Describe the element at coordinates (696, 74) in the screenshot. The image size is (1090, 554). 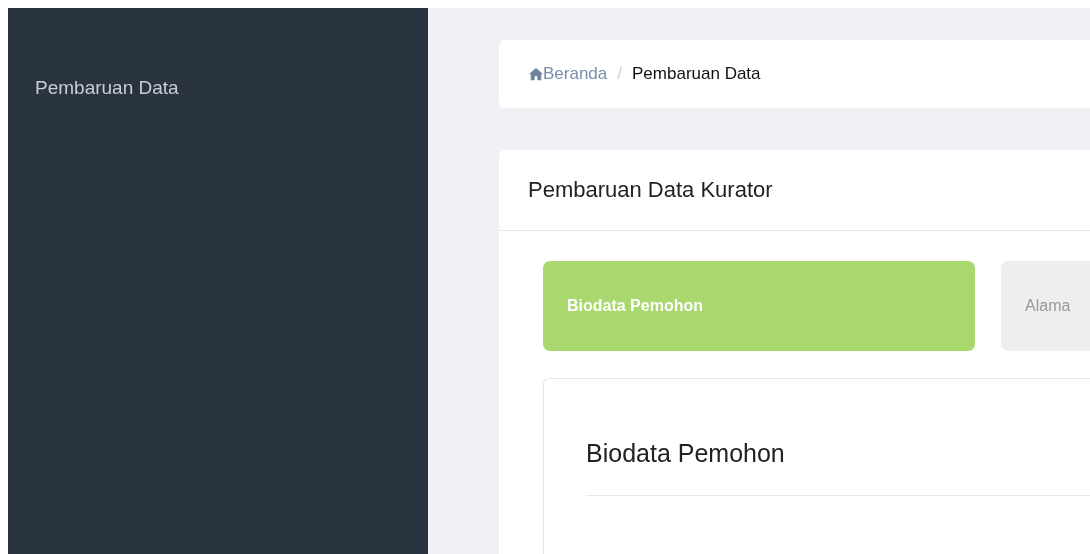
I see `breadcrumb-current: Pembaruan Data` at that location.